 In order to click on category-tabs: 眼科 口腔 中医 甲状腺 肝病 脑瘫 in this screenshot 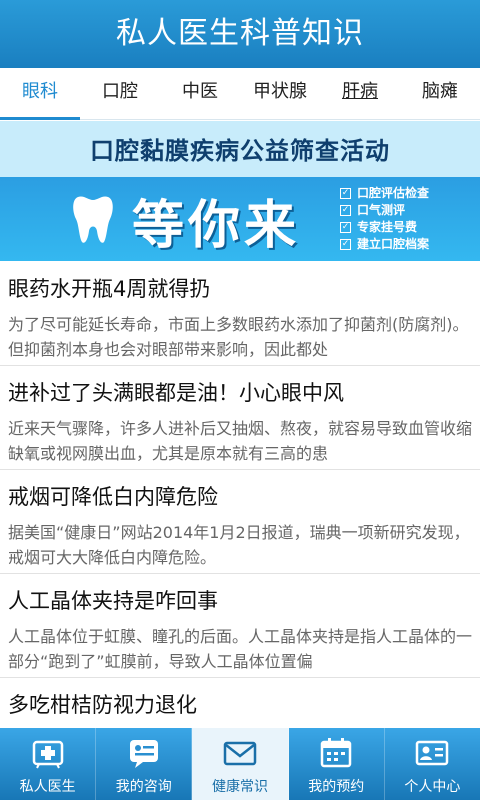, I will do `click(240, 94)`.